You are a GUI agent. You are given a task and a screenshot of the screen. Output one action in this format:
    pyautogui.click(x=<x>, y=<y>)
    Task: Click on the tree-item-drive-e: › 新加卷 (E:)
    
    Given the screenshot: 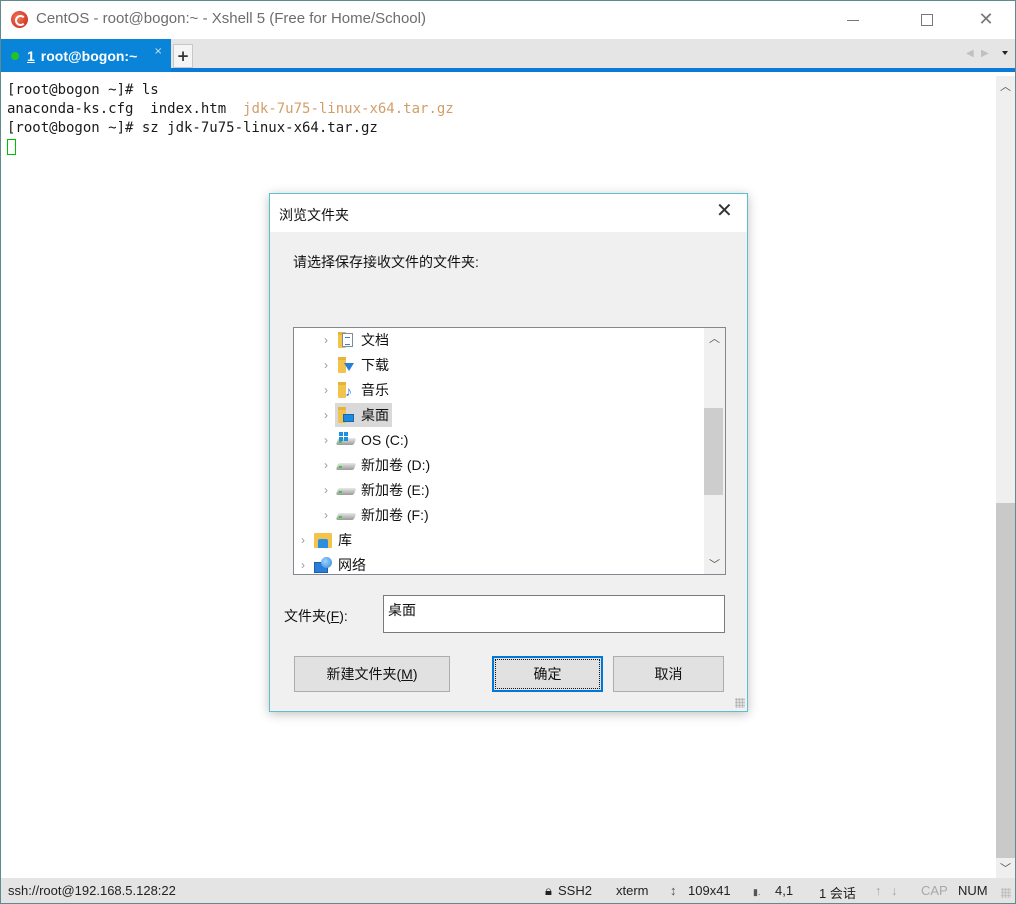 What is the action you would take?
    pyautogui.click(x=374, y=490)
    